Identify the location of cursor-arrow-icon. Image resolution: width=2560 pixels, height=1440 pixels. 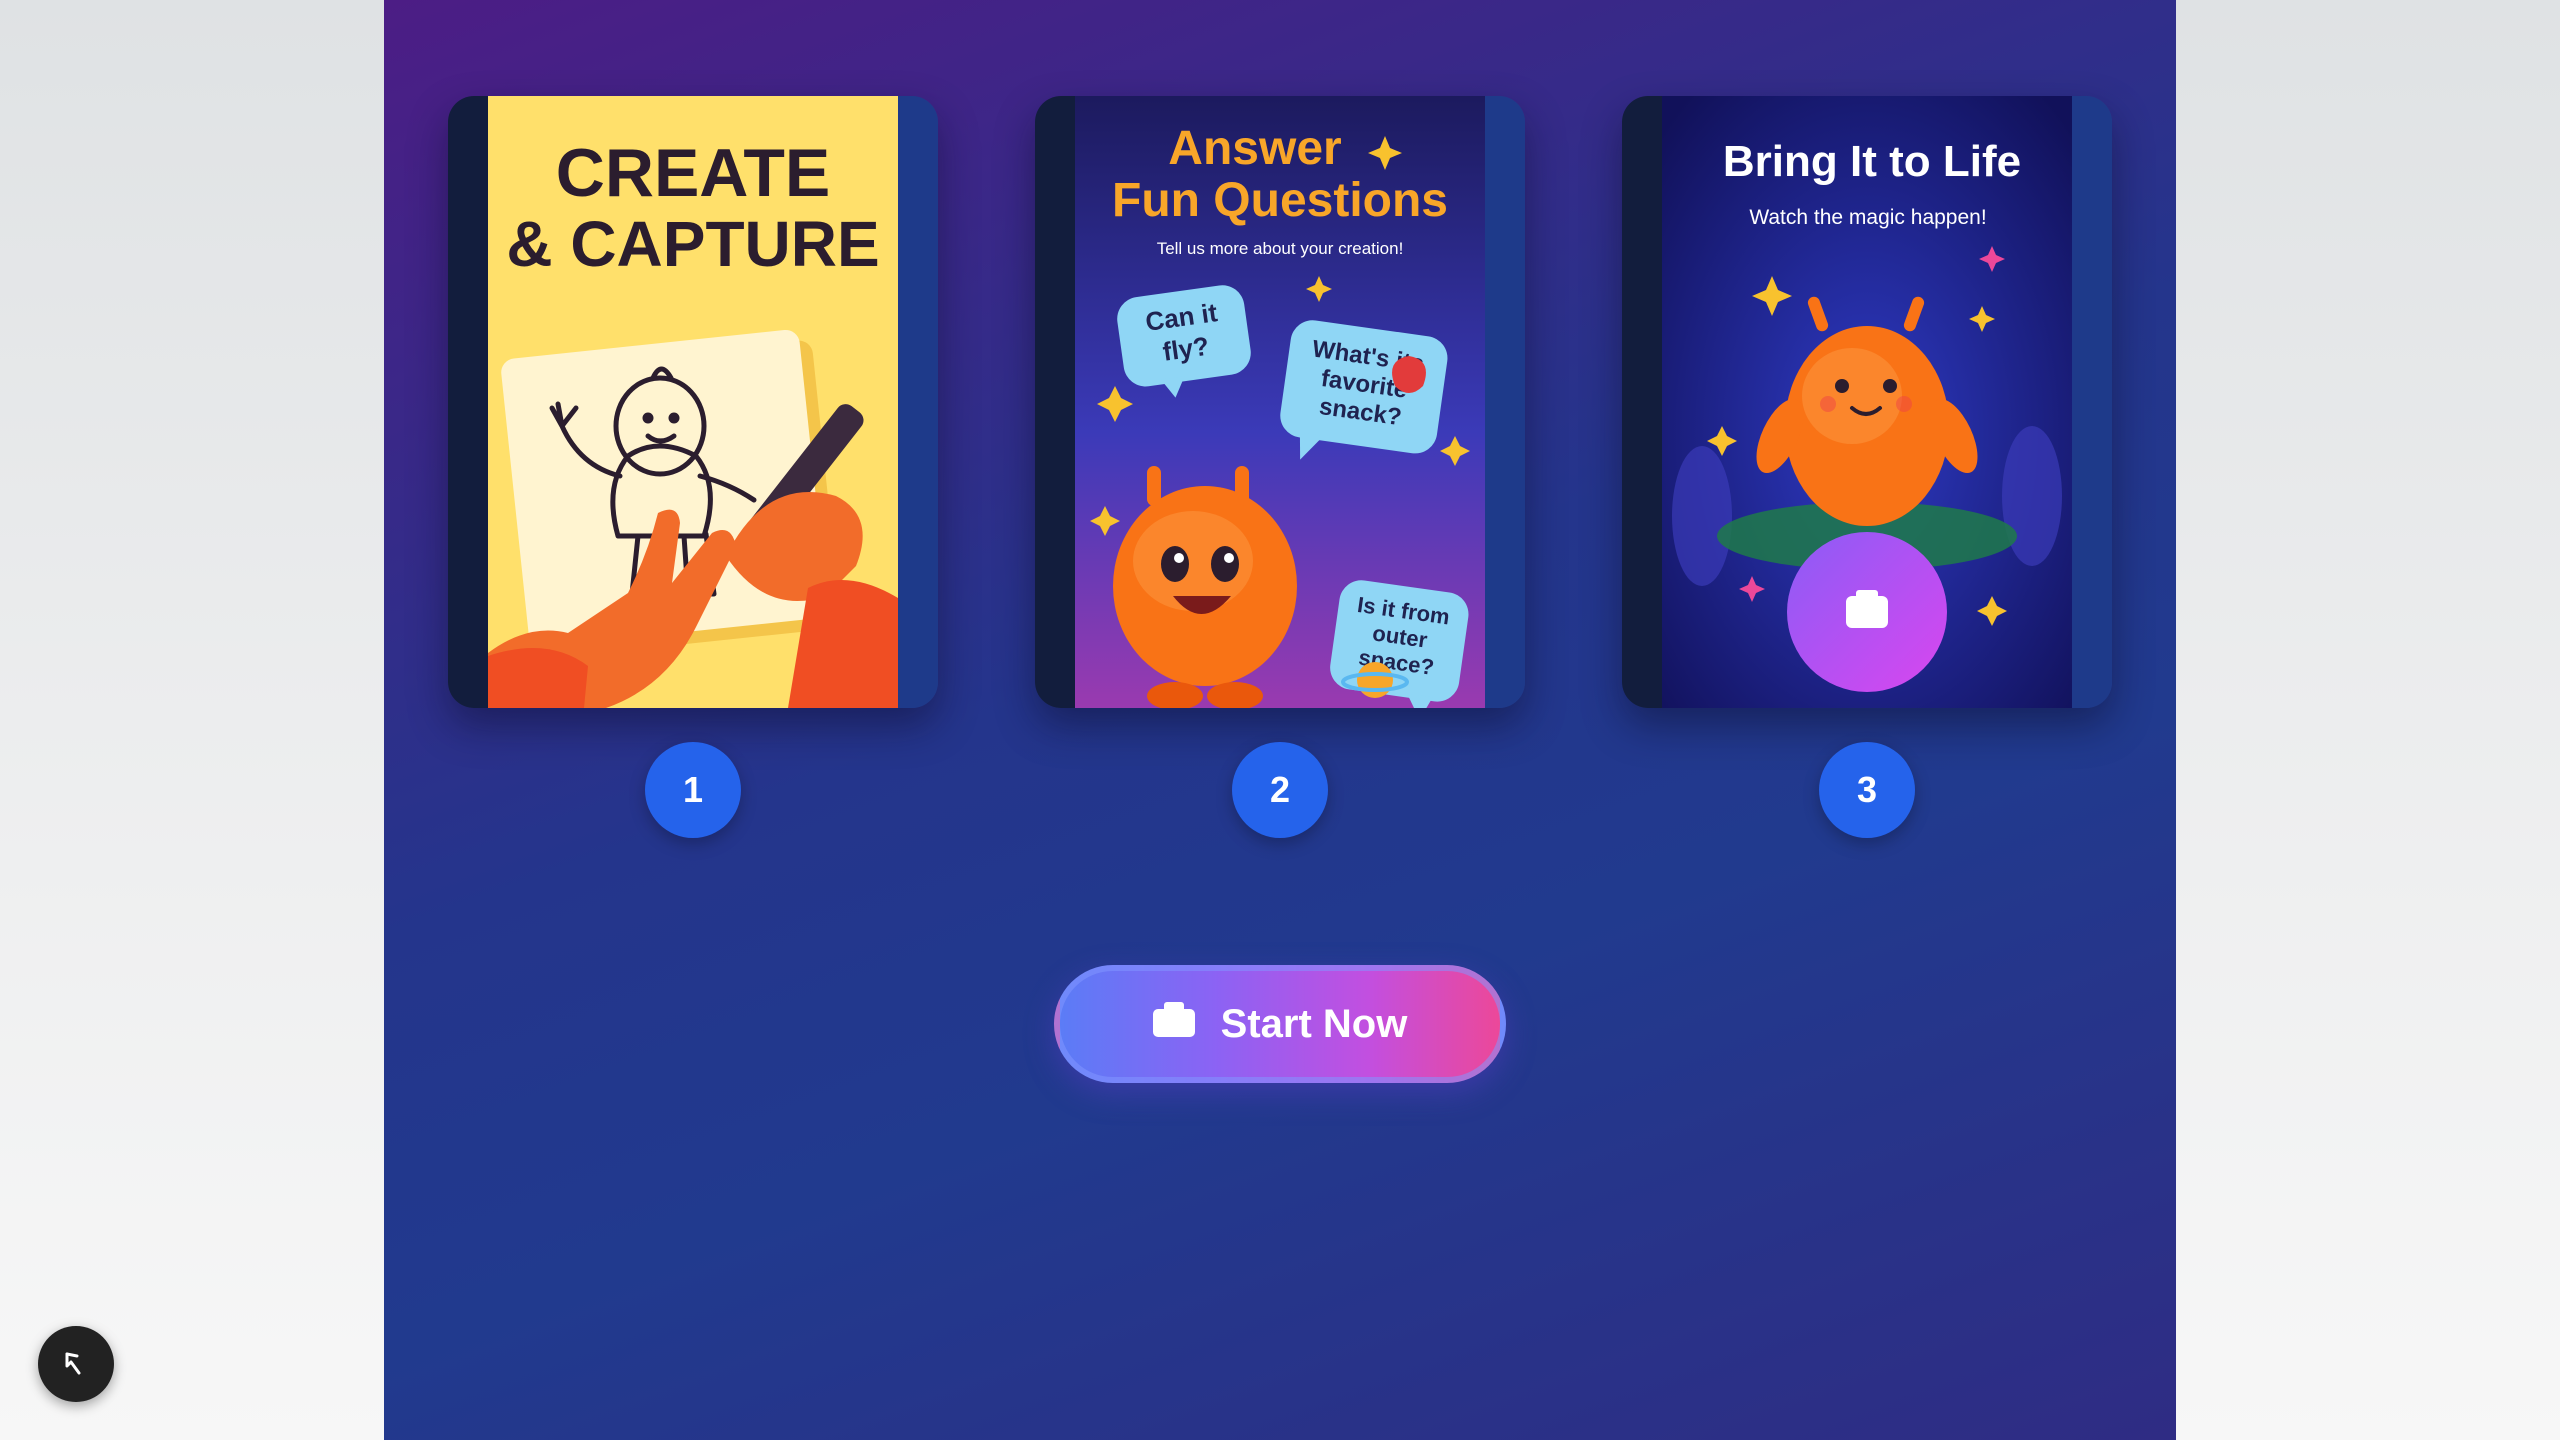
(73, 1363).